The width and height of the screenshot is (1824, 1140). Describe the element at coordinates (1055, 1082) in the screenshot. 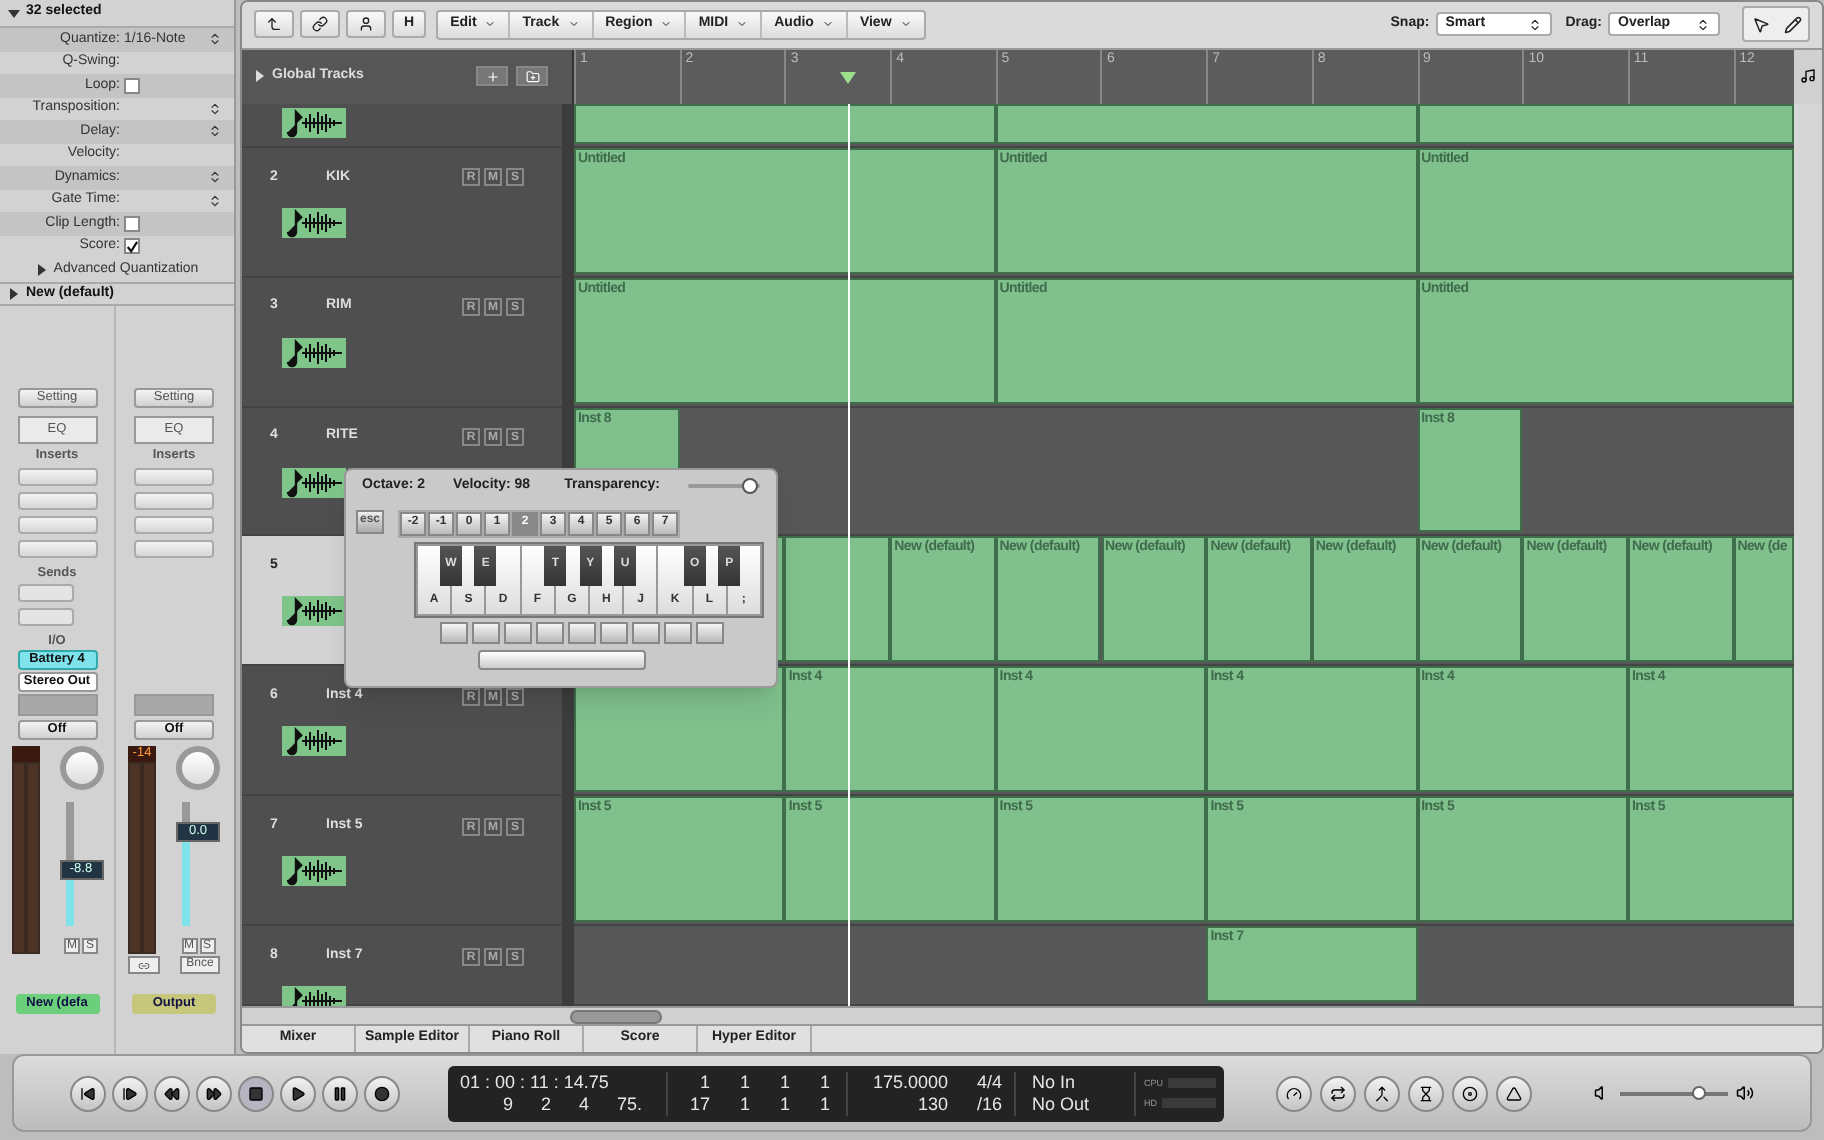

I see `midi-in-status: No In` at that location.